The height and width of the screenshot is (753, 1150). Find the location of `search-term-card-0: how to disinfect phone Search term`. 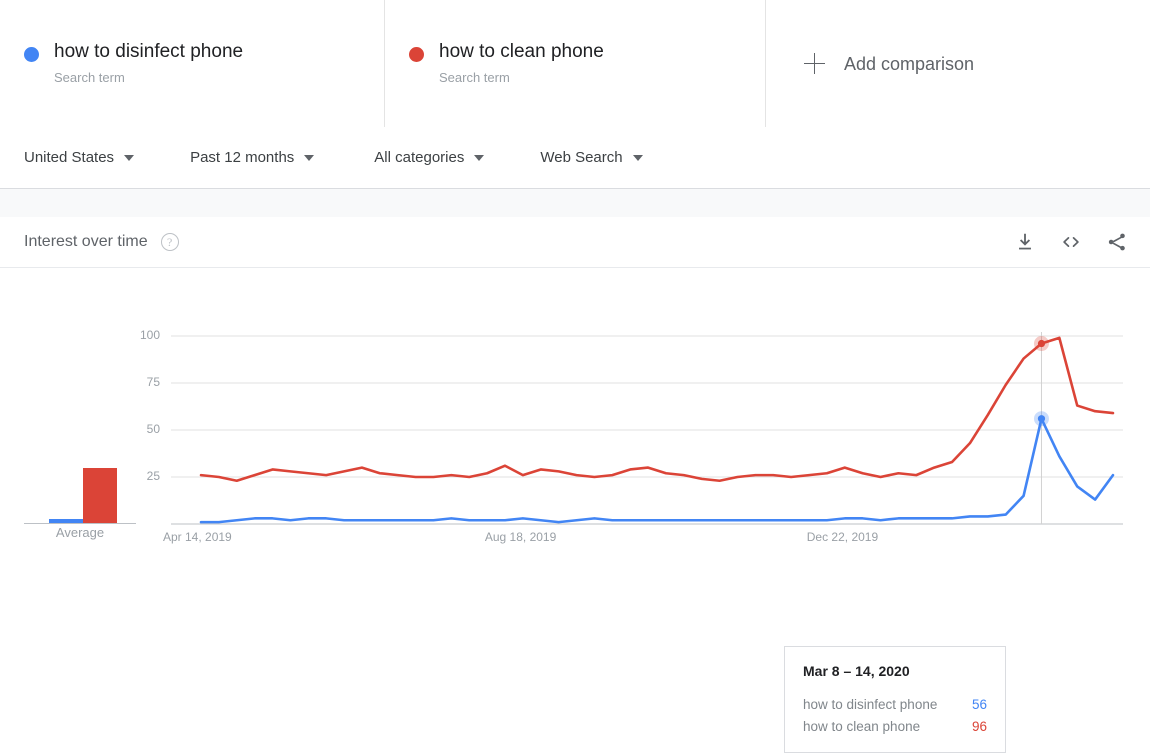

search-term-card-0: how to disinfect phone Search term is located at coordinates (192, 63).